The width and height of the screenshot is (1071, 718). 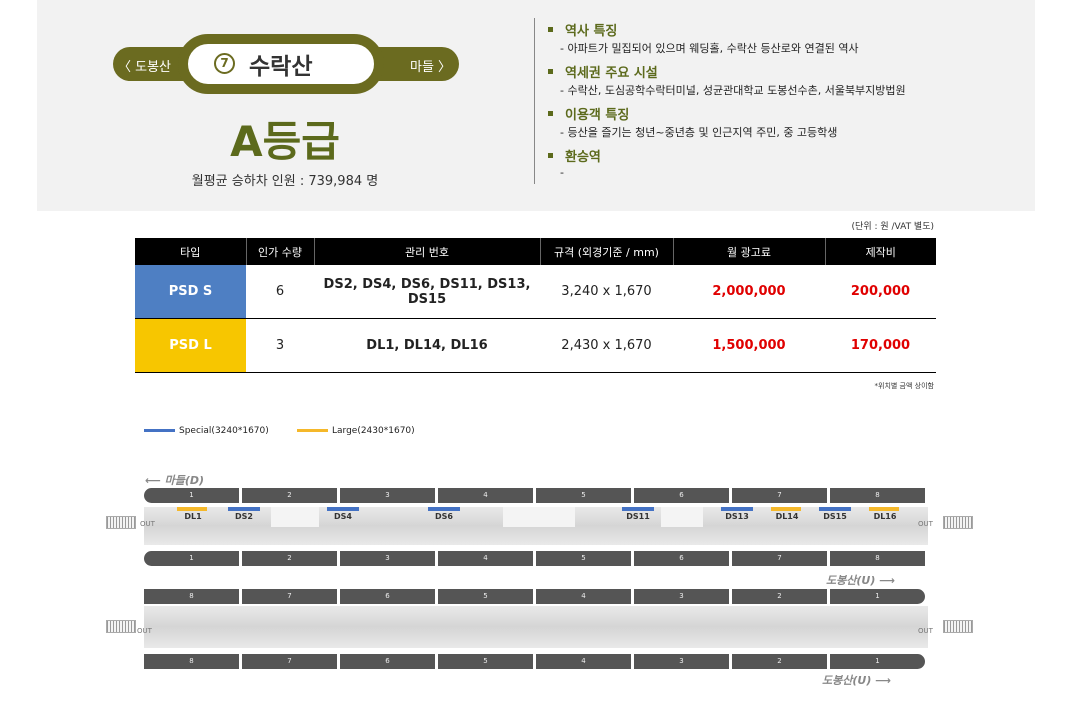 What do you see at coordinates (884, 509) in the screenshot?
I see `screen-marker-dl16` at bounding box center [884, 509].